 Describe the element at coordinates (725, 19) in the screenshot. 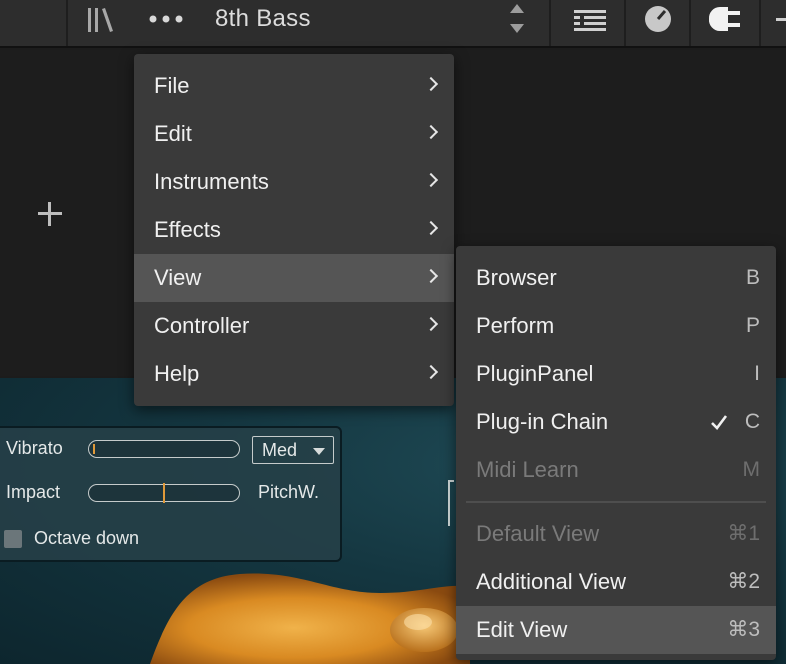

I see `plug-icon` at that location.